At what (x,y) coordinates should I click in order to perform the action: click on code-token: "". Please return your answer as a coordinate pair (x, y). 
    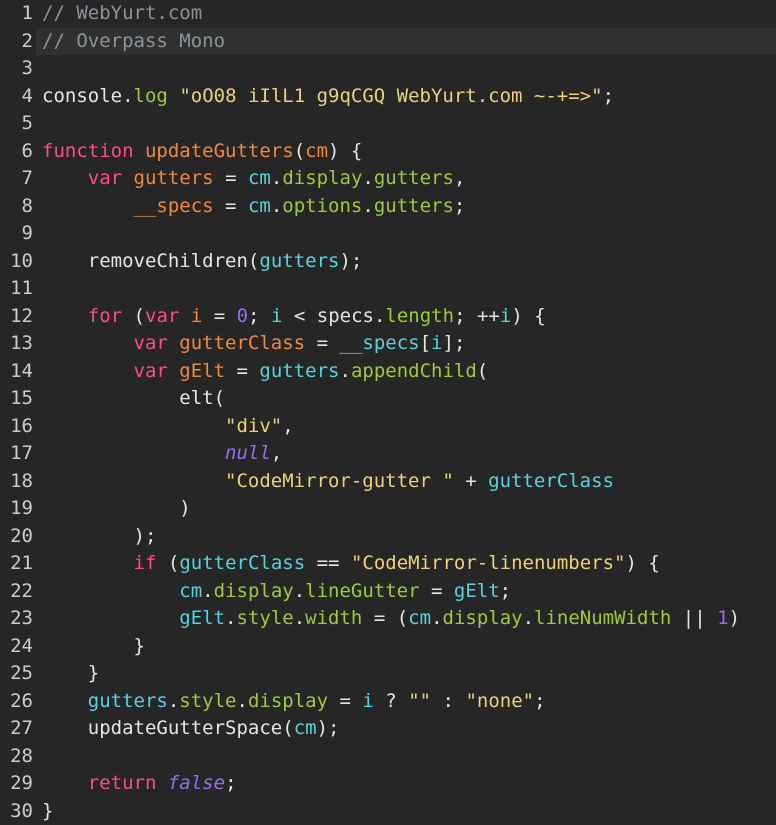
    Looking at the image, I should click on (420, 700).